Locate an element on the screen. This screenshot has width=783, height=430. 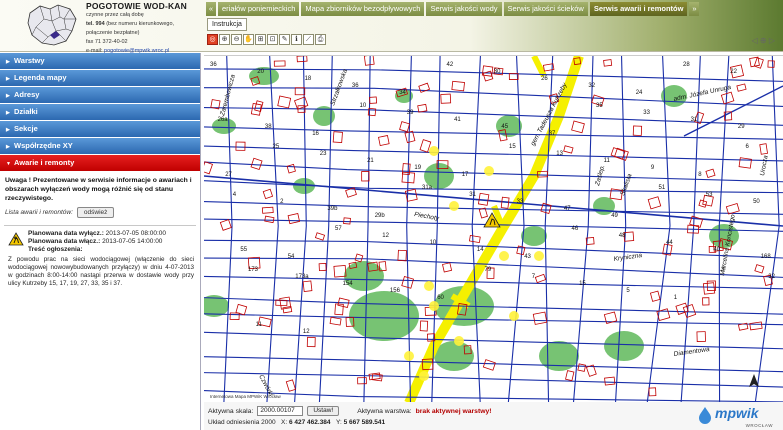
tab-water-quality: Serwis jakości wody is located at coordinates (464, 9).